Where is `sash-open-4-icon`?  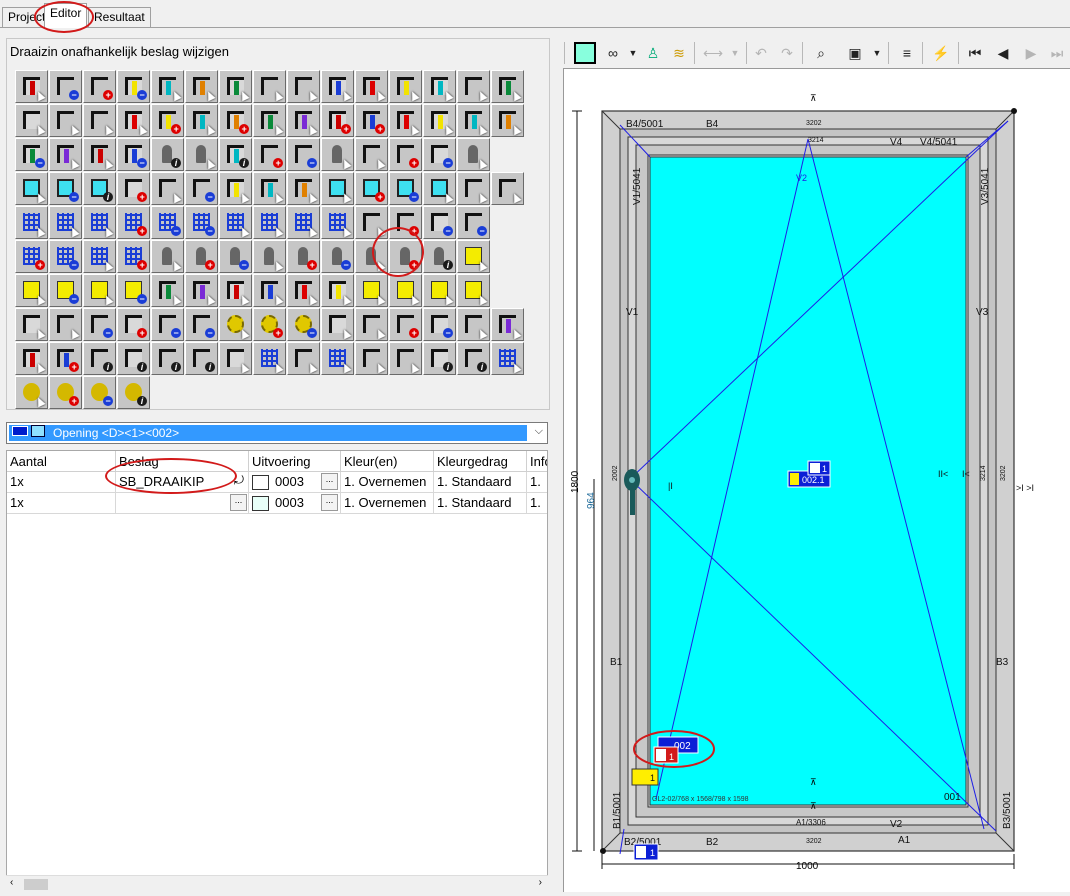
sash-open-4-icon is located at coordinates (269, 290).